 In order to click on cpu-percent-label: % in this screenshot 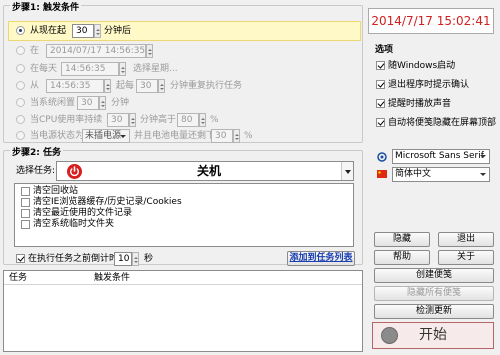, I will do `click(214, 120)`.